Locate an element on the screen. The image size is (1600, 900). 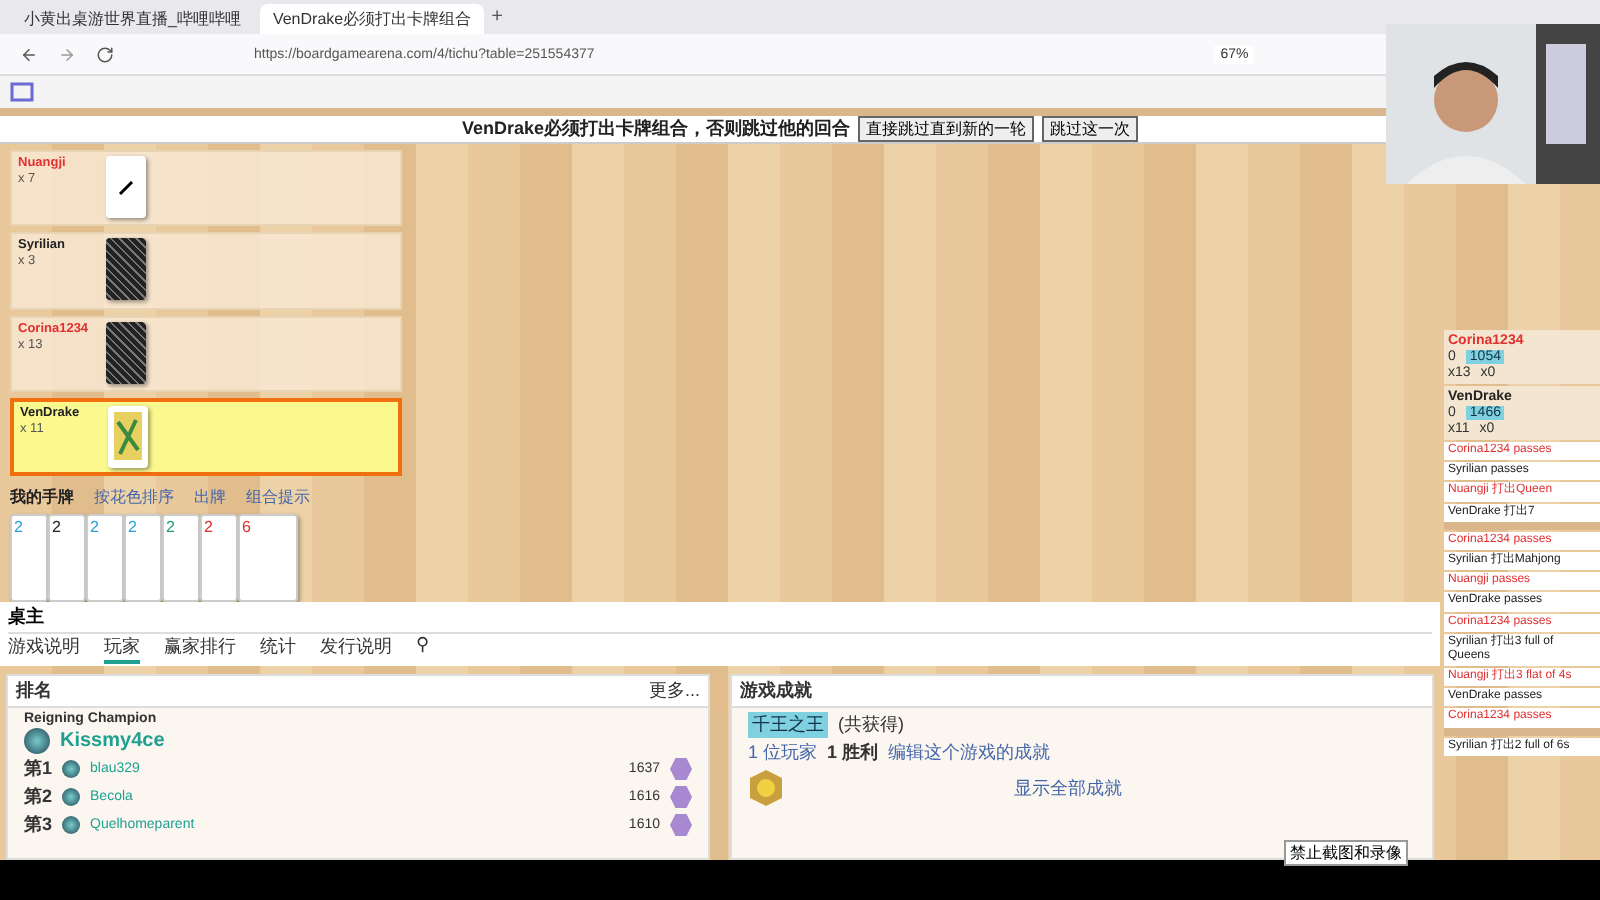
hand-title: 我的手牌 is located at coordinates (42, 496).